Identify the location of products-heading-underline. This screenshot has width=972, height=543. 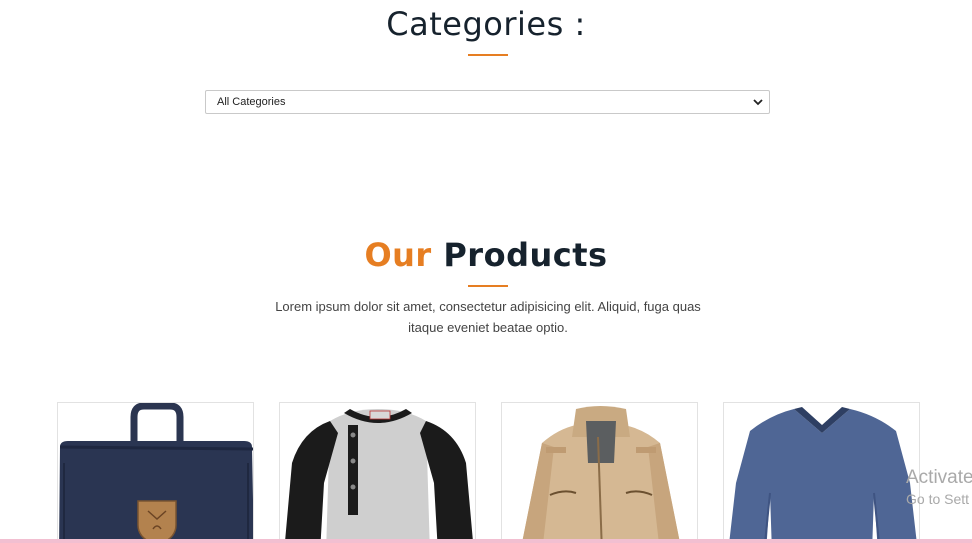
(488, 286).